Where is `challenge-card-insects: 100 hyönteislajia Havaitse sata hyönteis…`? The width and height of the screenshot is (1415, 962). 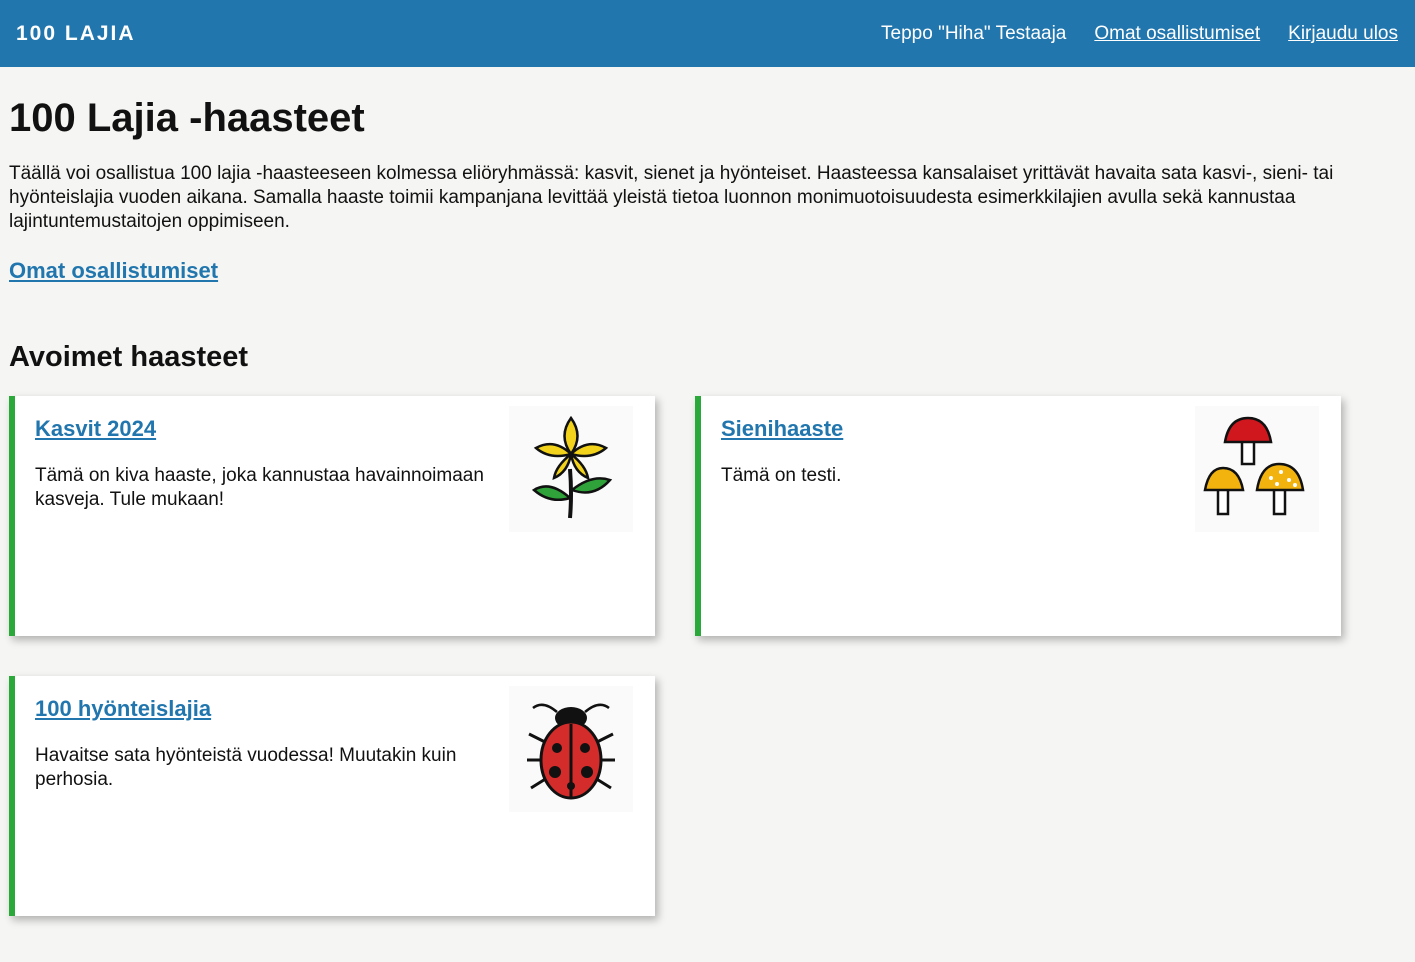 challenge-card-insects: 100 hyönteislajia Havaitse sata hyönteis… is located at coordinates (332, 796).